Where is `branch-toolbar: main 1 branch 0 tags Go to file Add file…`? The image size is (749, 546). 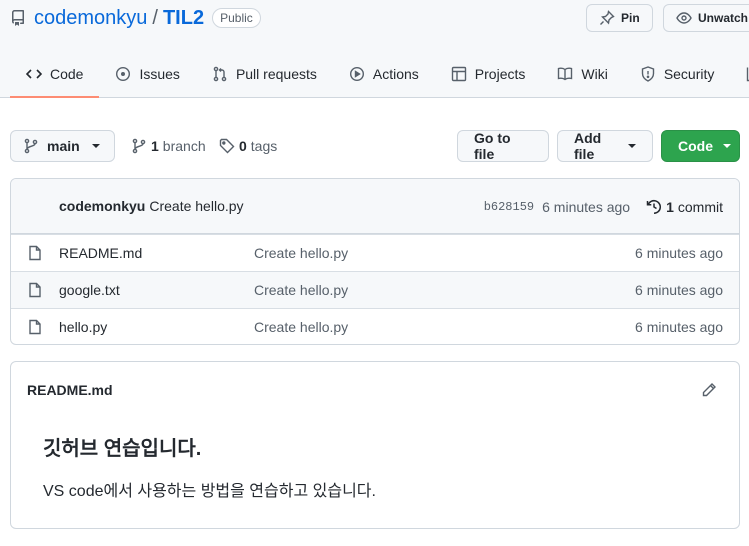
branch-toolbar: main 1 branch 0 tags Go to file Add file… is located at coordinates (375, 146).